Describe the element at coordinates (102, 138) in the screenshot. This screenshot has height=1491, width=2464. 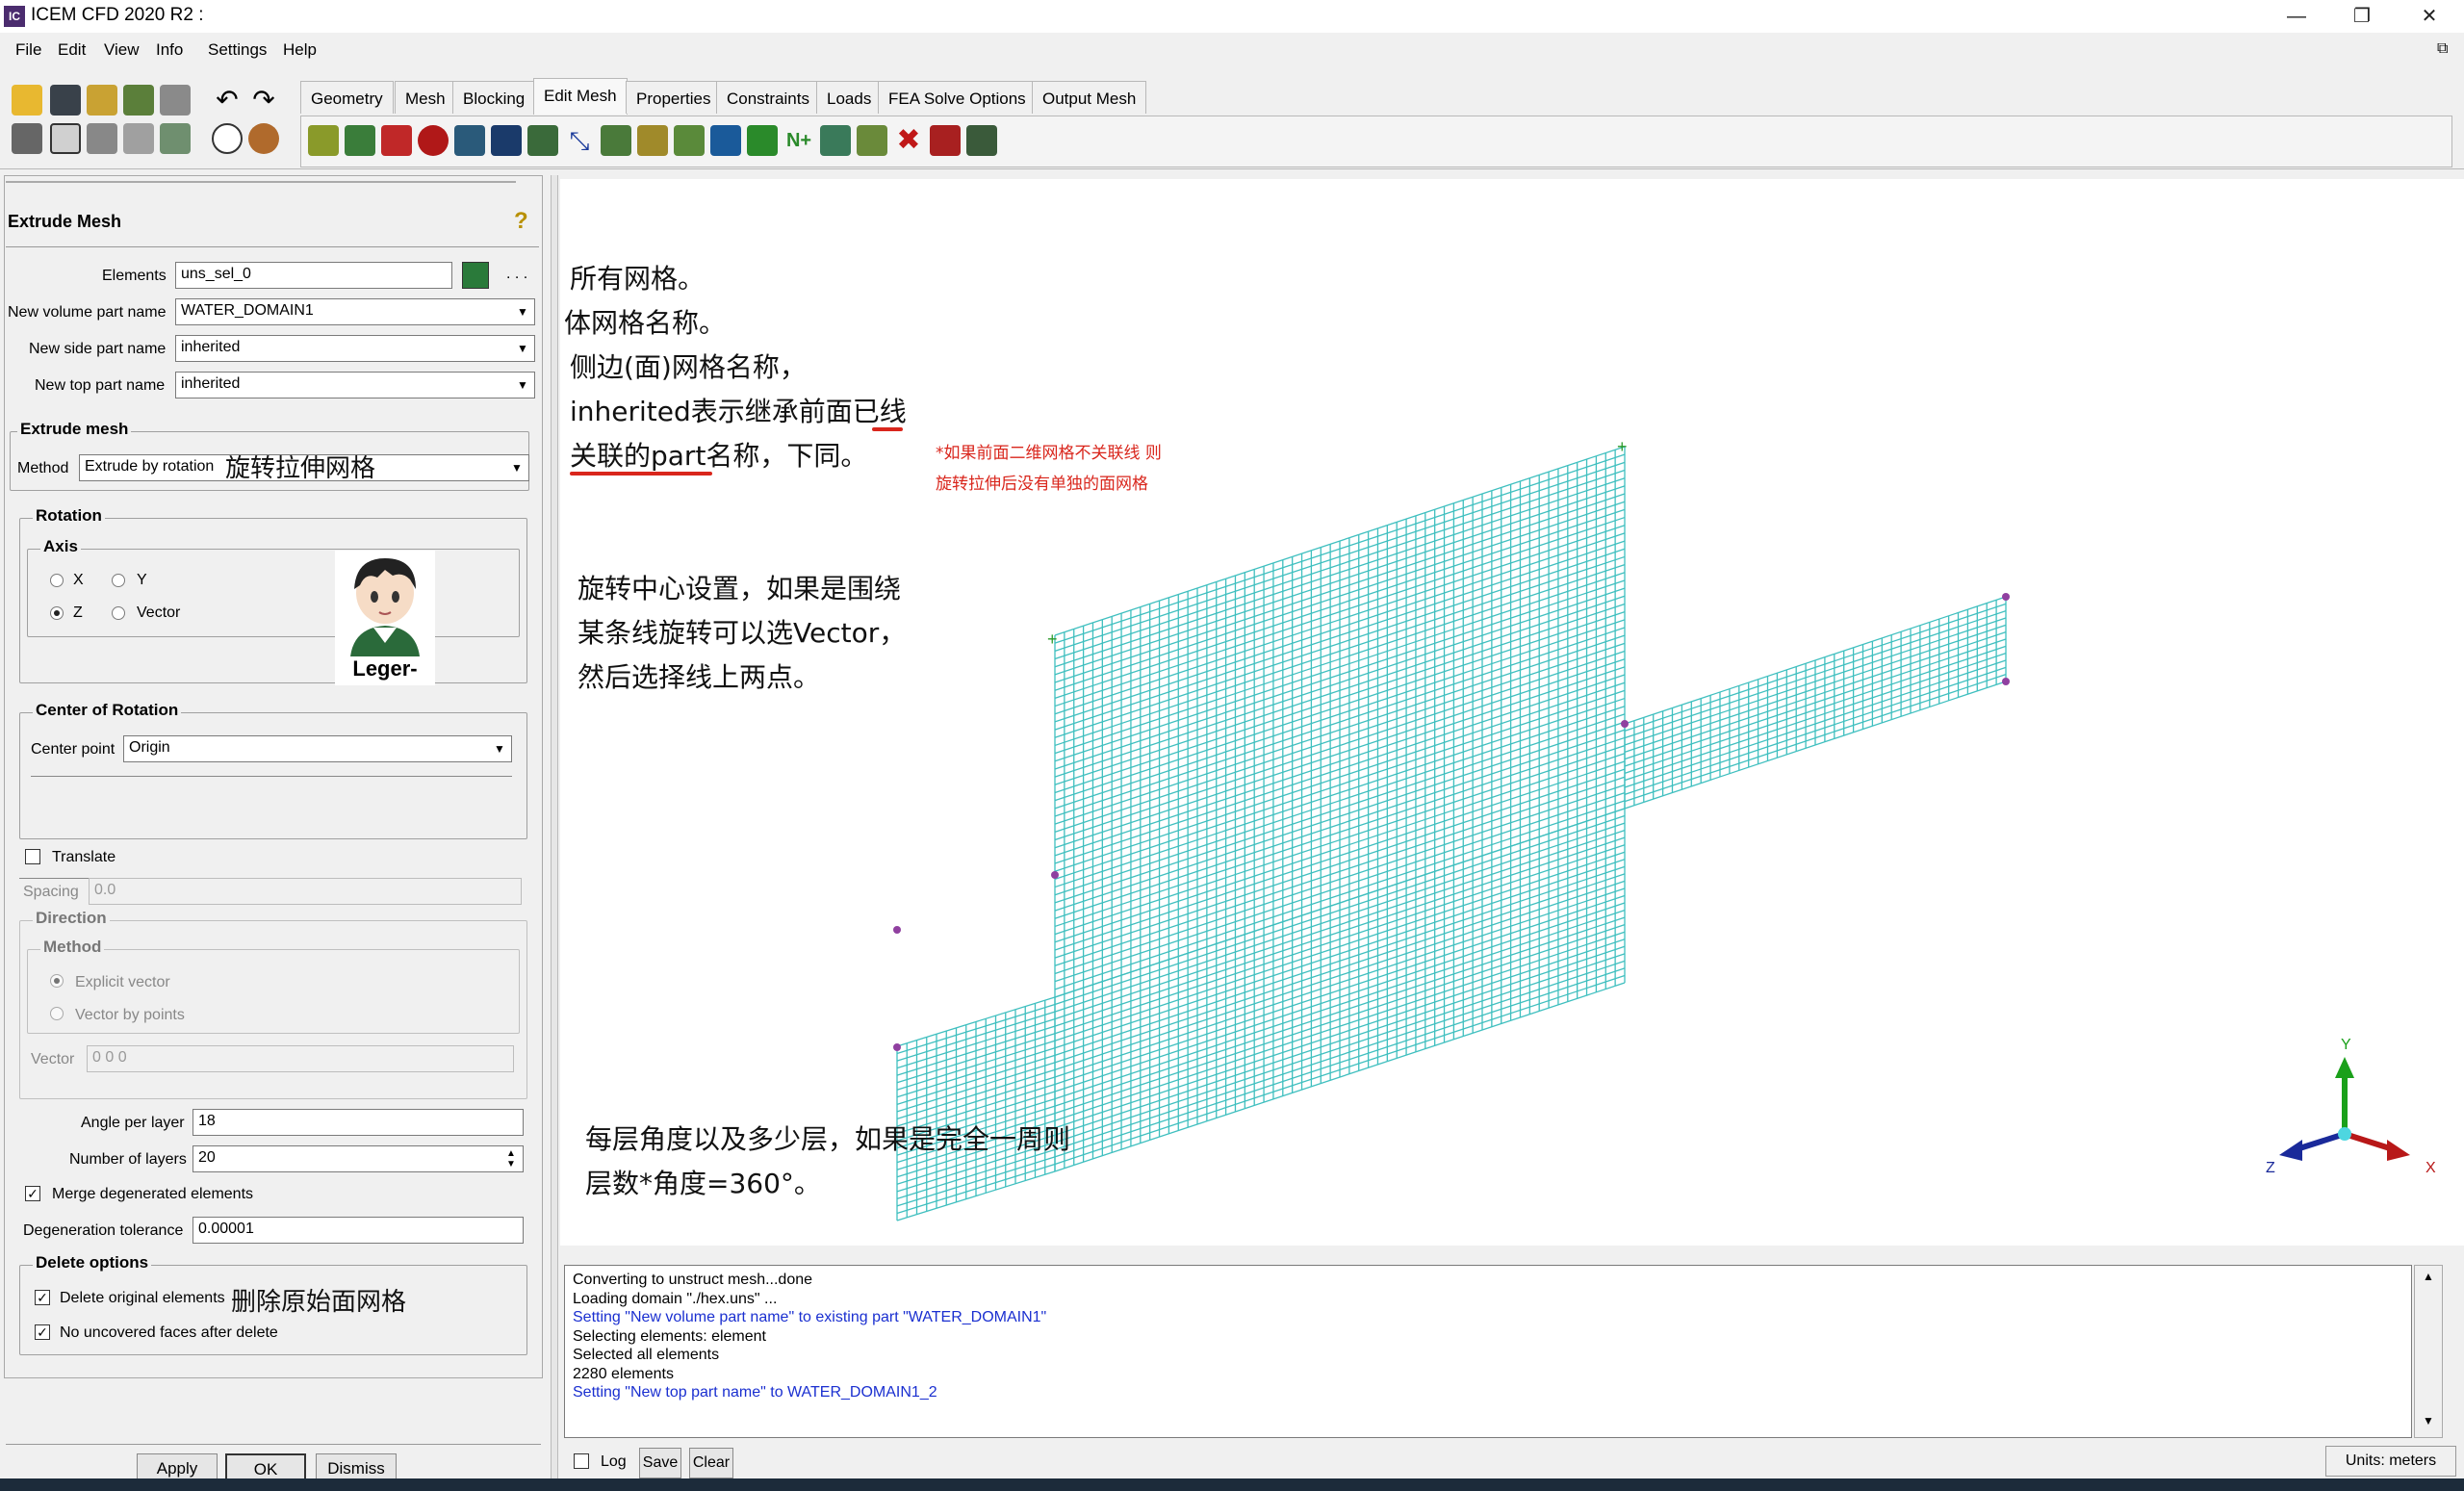
I see `measure-icon` at that location.